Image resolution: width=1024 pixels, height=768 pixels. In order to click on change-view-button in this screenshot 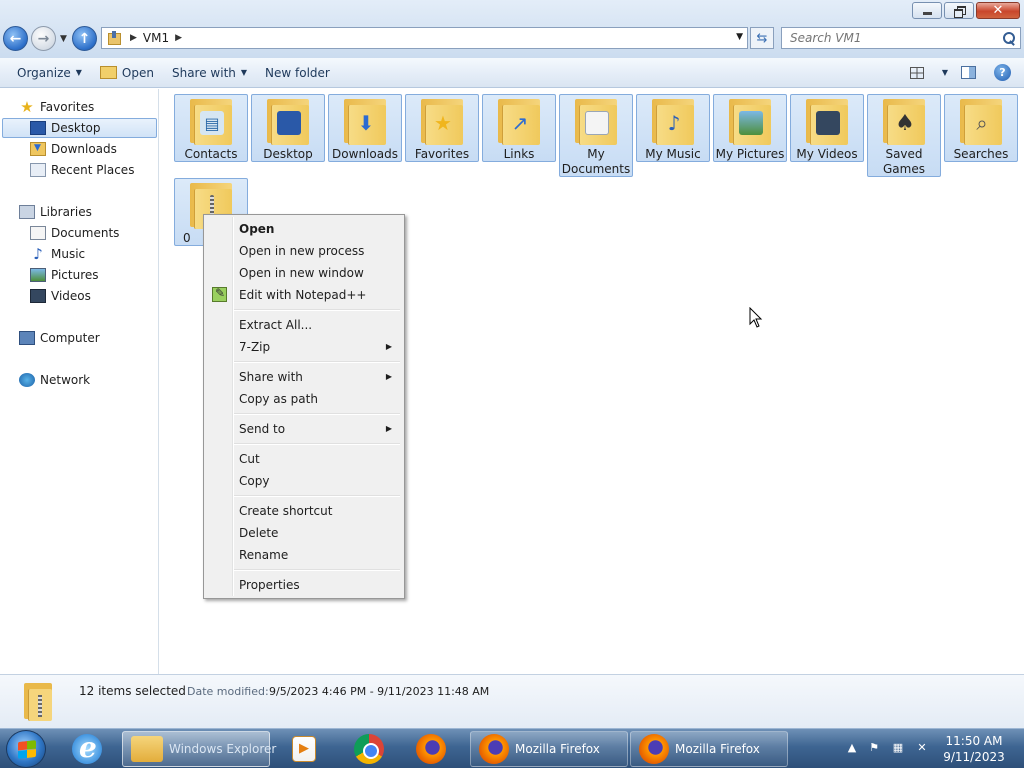, I will do `click(917, 73)`.